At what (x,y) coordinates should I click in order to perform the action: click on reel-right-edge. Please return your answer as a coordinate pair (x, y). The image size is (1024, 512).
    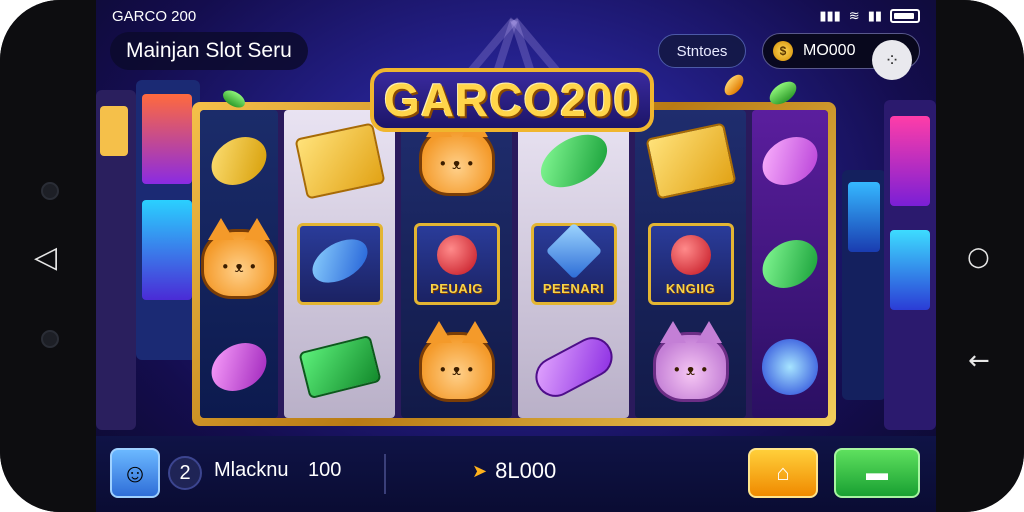
    Looking at the image, I should click on (789, 264).